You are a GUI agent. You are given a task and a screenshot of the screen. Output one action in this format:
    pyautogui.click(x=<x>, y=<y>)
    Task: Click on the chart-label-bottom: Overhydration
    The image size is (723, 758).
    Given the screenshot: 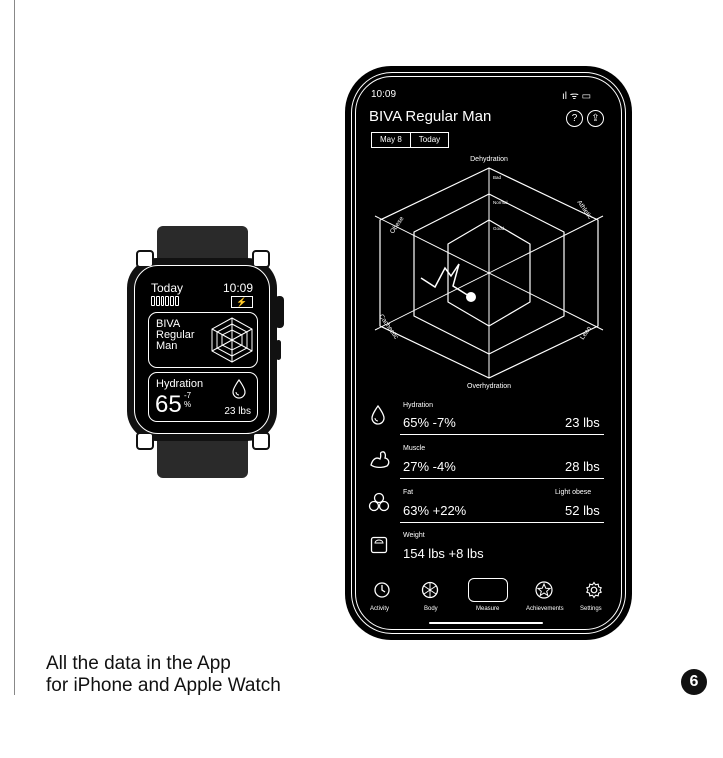 What is the action you would take?
    pyautogui.click(x=489, y=386)
    